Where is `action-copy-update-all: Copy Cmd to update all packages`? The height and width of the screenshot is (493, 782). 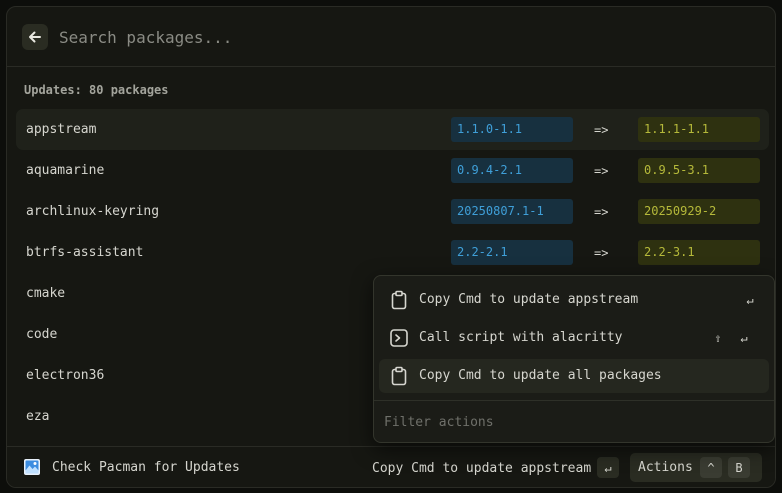 action-copy-update-all: Copy Cmd to update all packages is located at coordinates (574, 376).